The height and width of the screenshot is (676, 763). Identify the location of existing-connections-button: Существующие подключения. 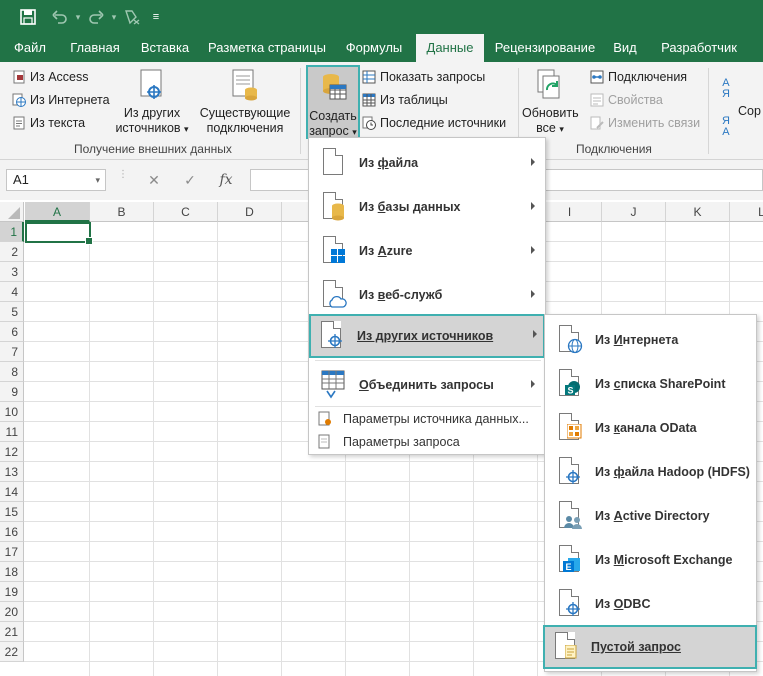
(245, 102).